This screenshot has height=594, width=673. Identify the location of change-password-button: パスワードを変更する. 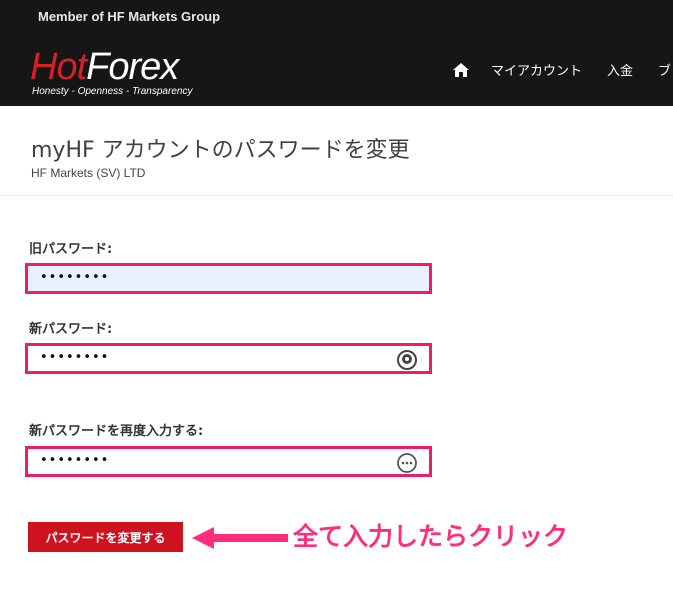
(105, 537).